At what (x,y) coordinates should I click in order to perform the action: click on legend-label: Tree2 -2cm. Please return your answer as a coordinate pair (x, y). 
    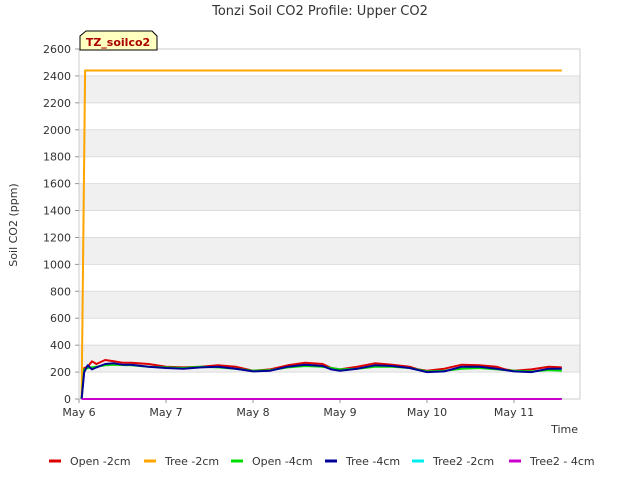
    Looking at the image, I should click on (463, 461).